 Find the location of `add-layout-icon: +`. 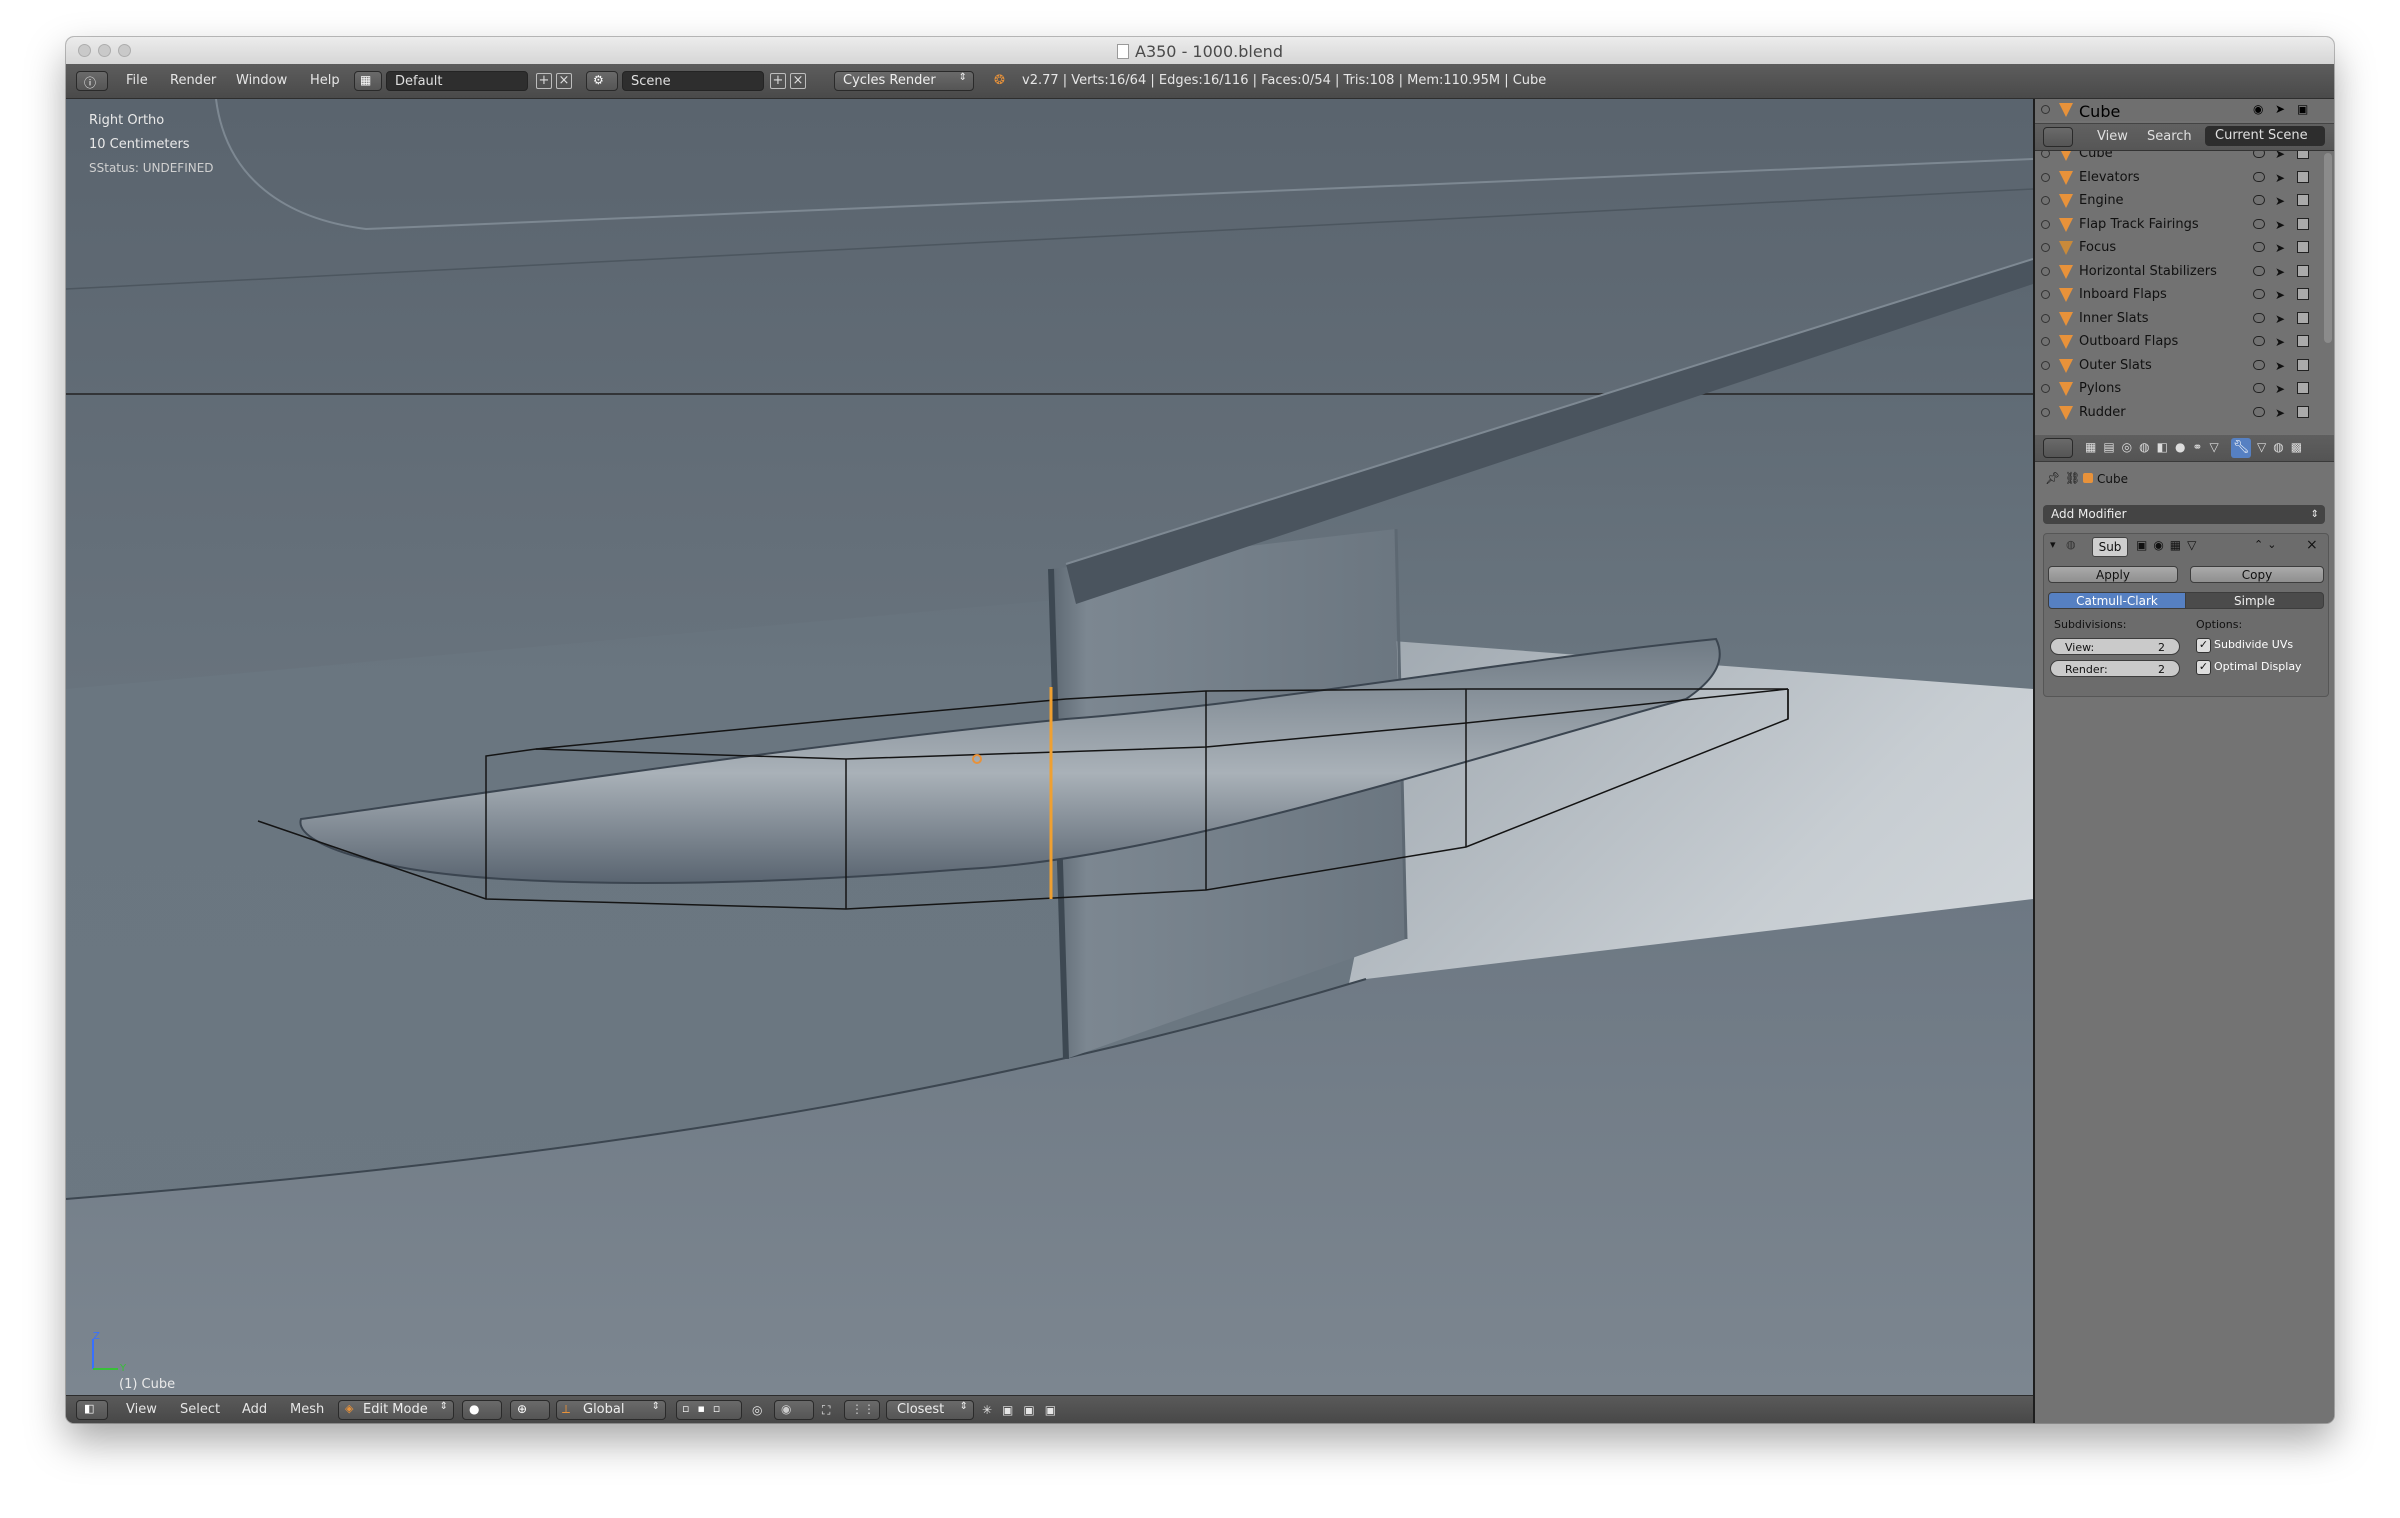

add-layout-icon: + is located at coordinates (544, 81).